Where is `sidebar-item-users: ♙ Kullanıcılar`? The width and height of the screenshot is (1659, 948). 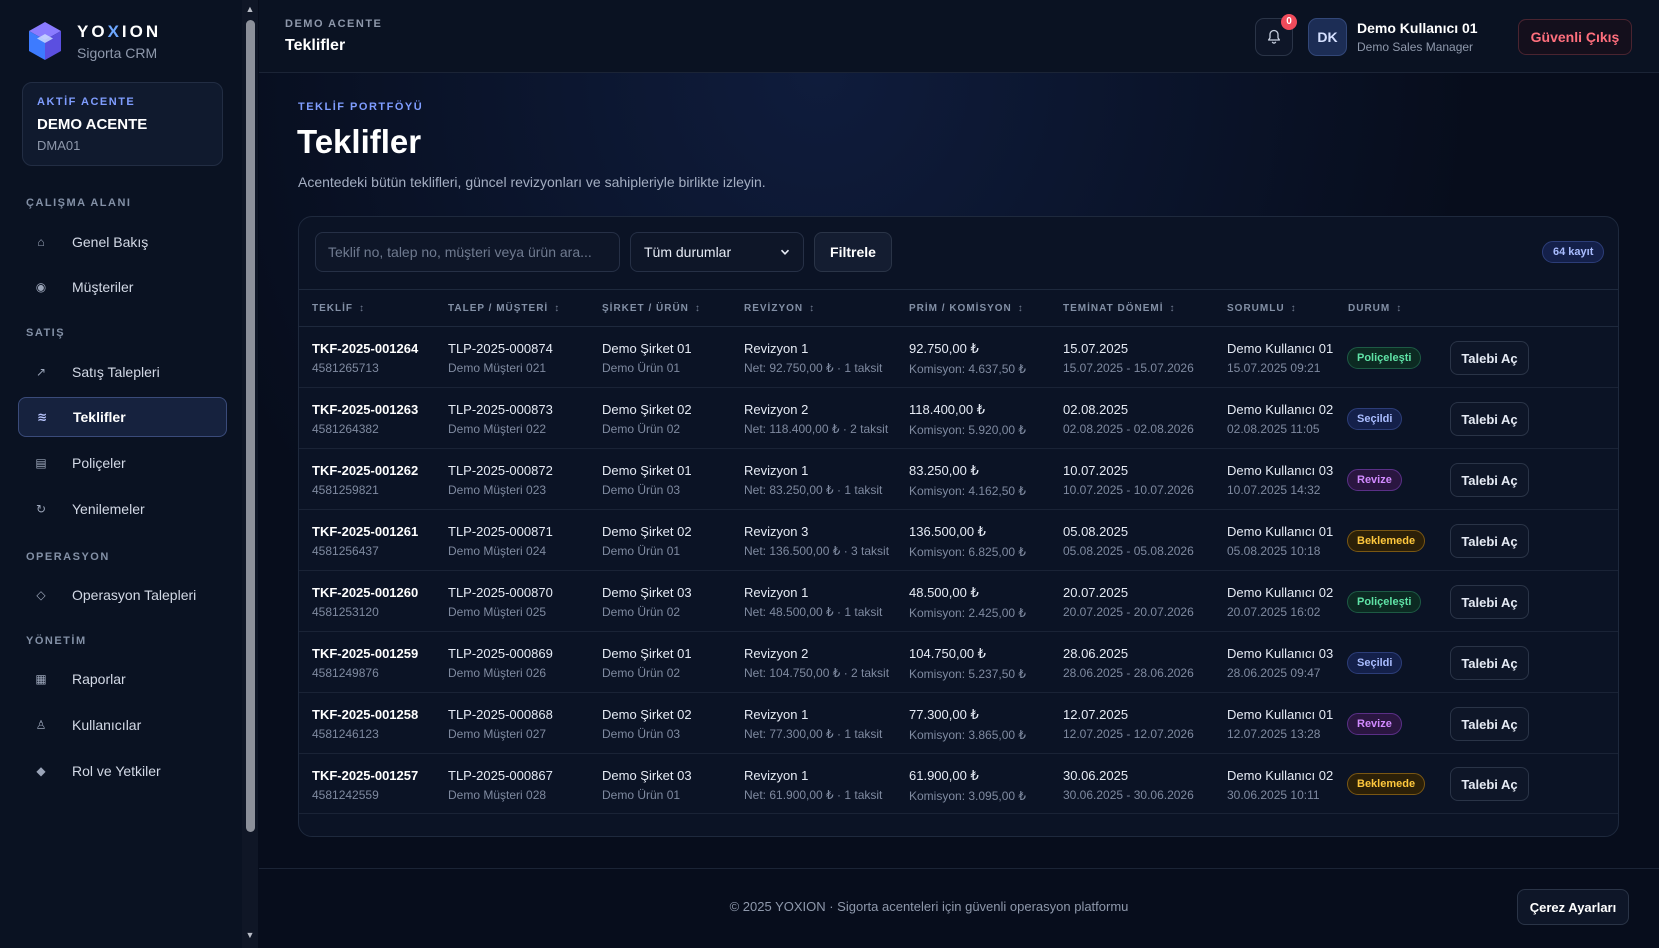 sidebar-item-users: ♙ Kullanıcılar is located at coordinates (122, 725).